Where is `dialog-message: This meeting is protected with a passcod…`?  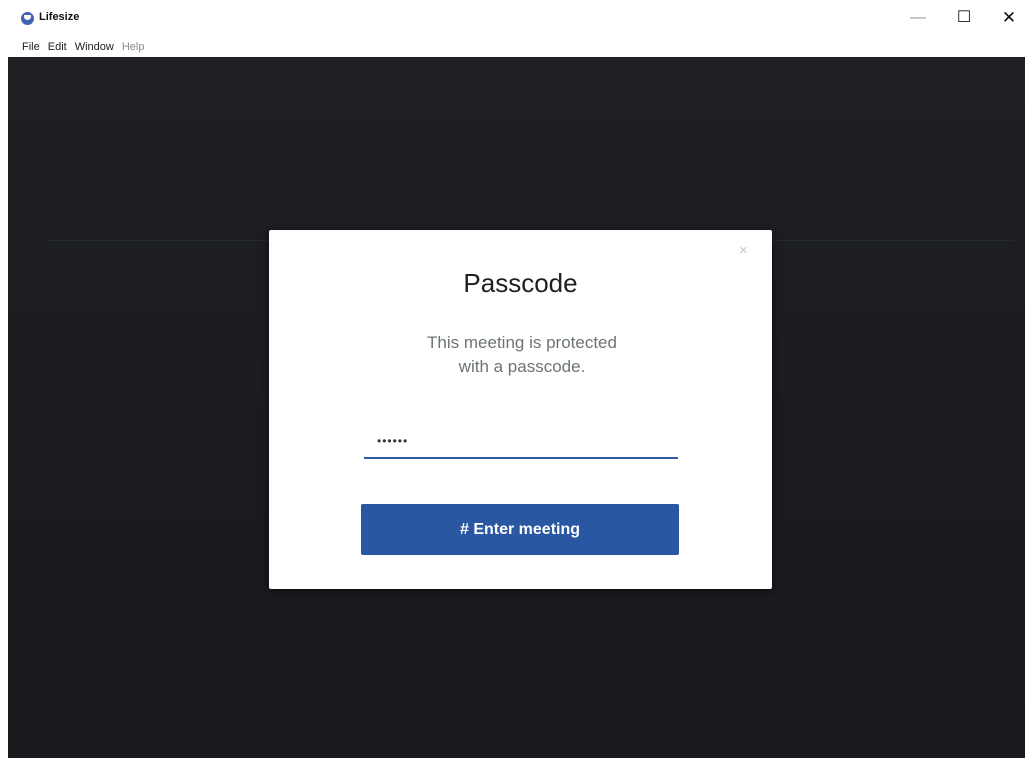
dialog-message: This meeting is protected with a passcod… is located at coordinates (522, 354).